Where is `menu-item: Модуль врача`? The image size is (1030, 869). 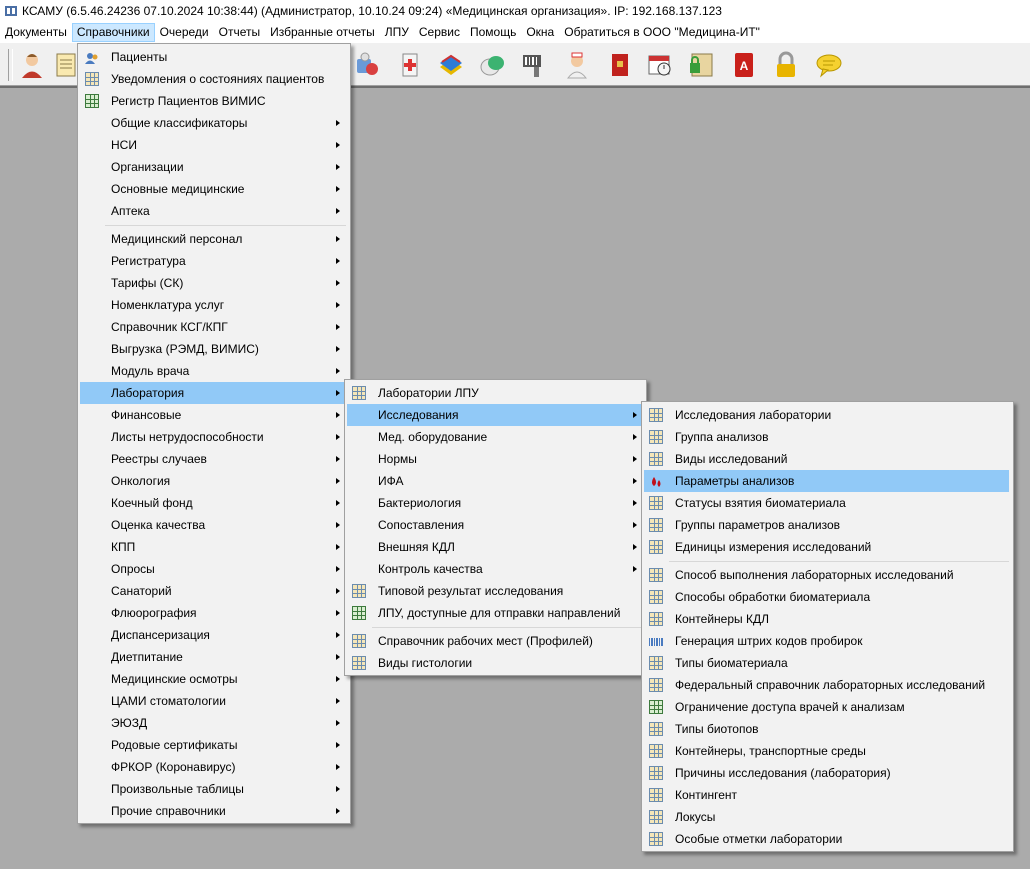 menu-item: Модуль врача is located at coordinates (213, 371).